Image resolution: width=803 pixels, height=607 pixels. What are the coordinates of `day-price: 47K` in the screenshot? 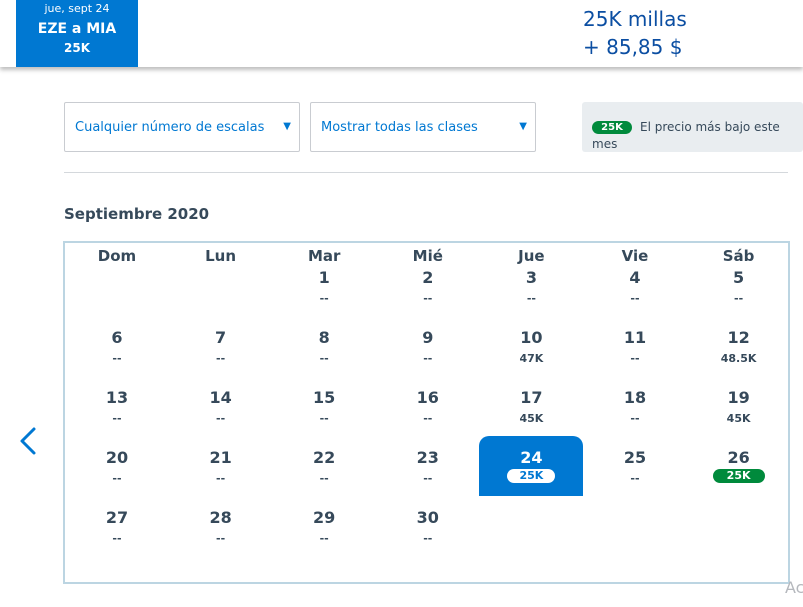 It's located at (531, 358).